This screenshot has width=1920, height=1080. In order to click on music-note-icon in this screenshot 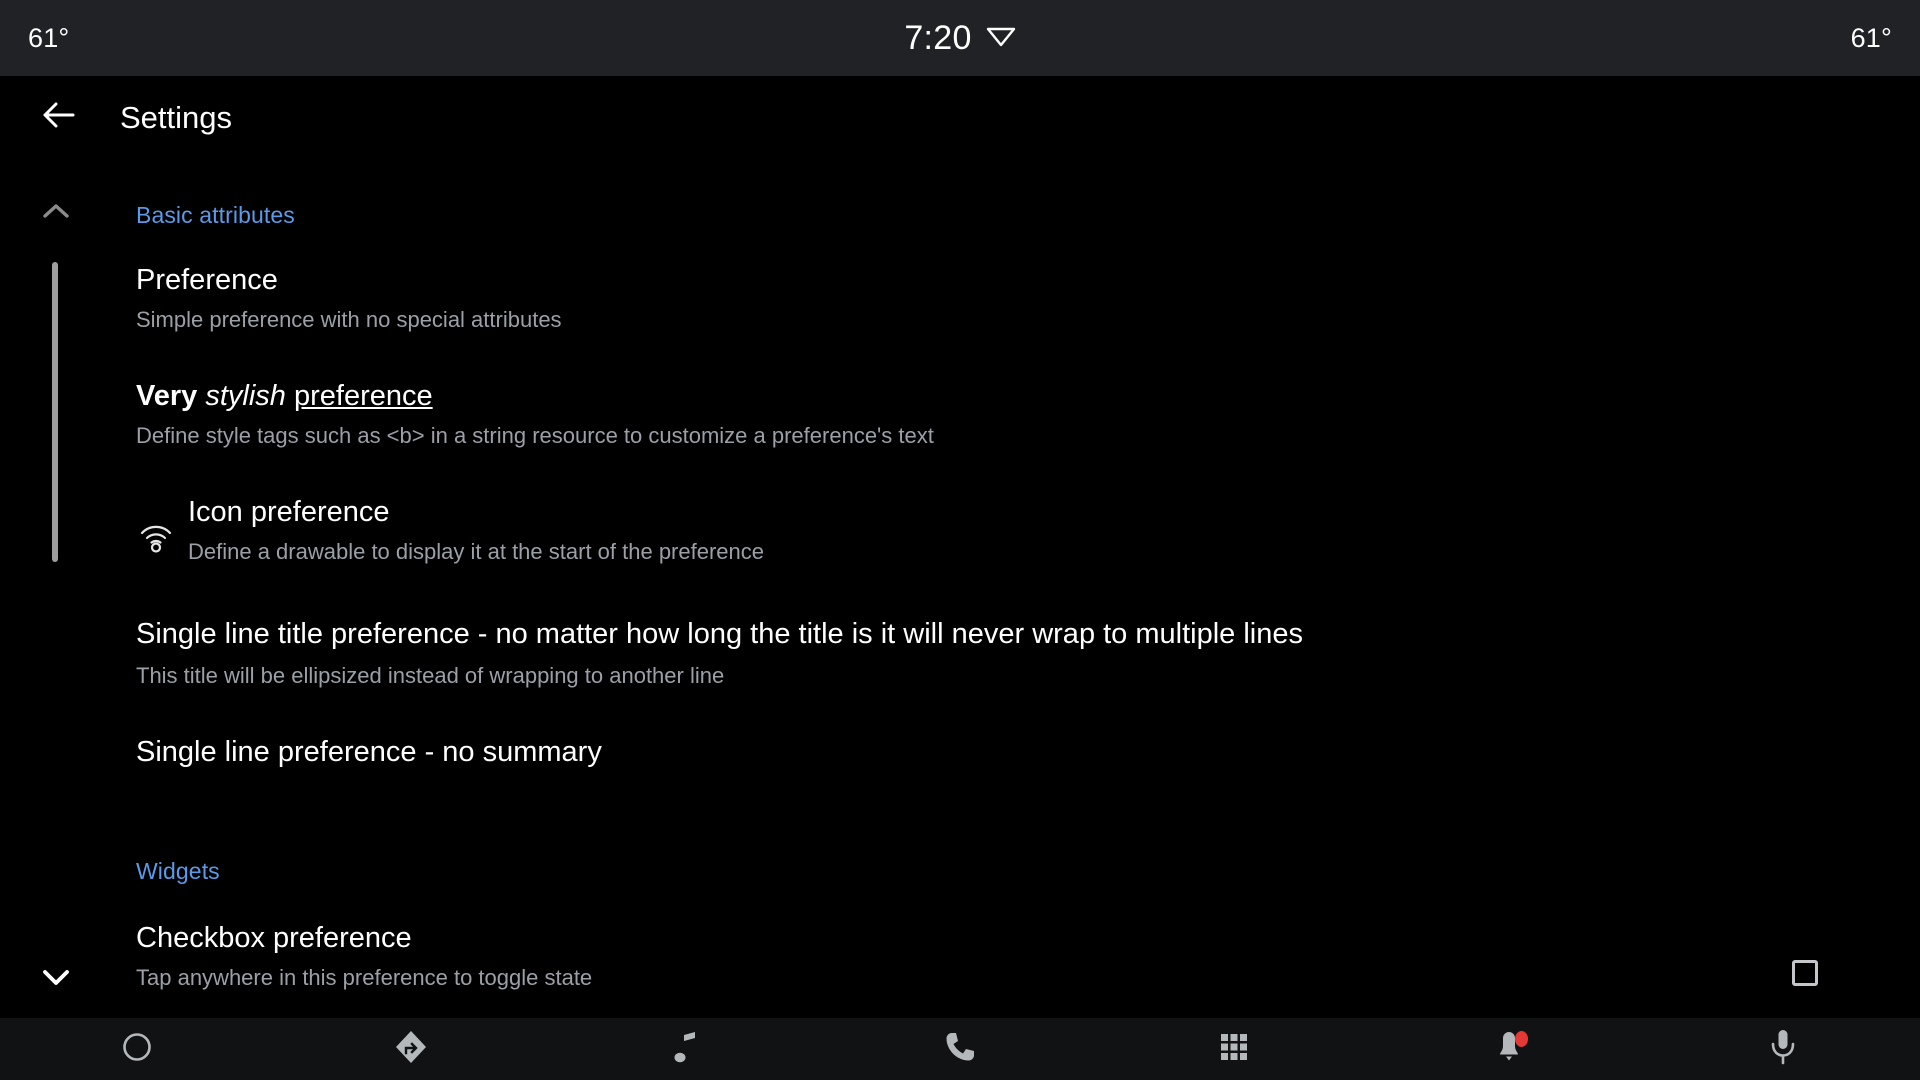, I will do `click(686, 1049)`.